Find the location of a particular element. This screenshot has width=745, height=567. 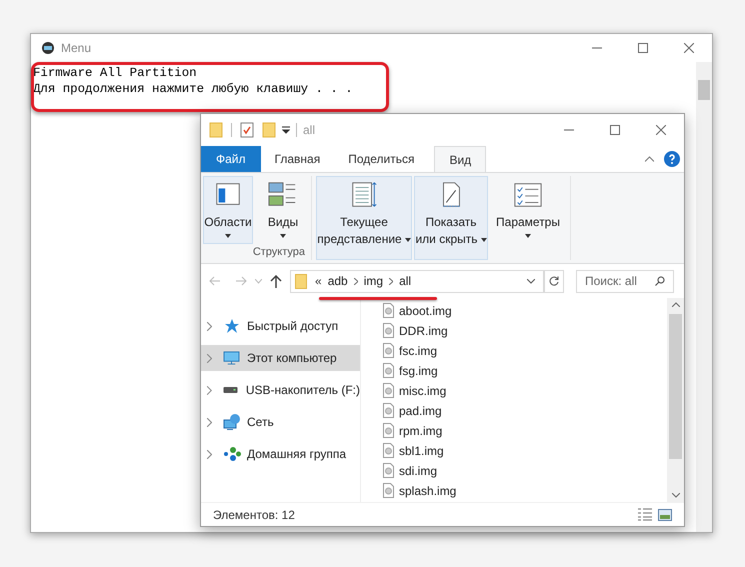

nav-item: USB-накопитель (F:) is located at coordinates (280, 390).